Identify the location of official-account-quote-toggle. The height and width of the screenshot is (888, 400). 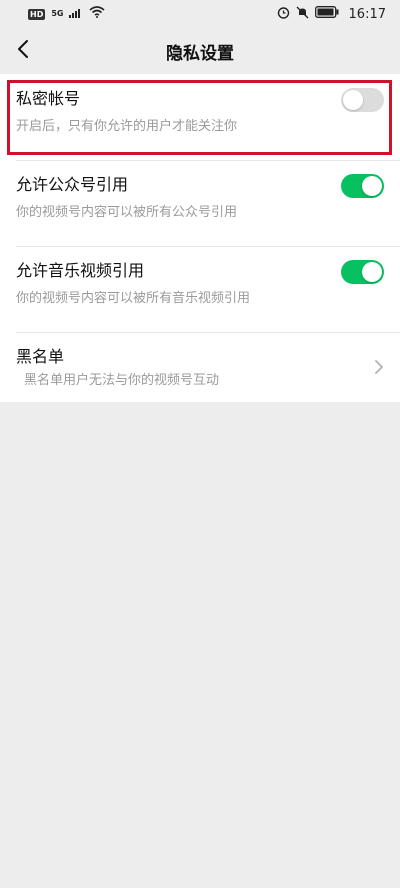
(362, 186).